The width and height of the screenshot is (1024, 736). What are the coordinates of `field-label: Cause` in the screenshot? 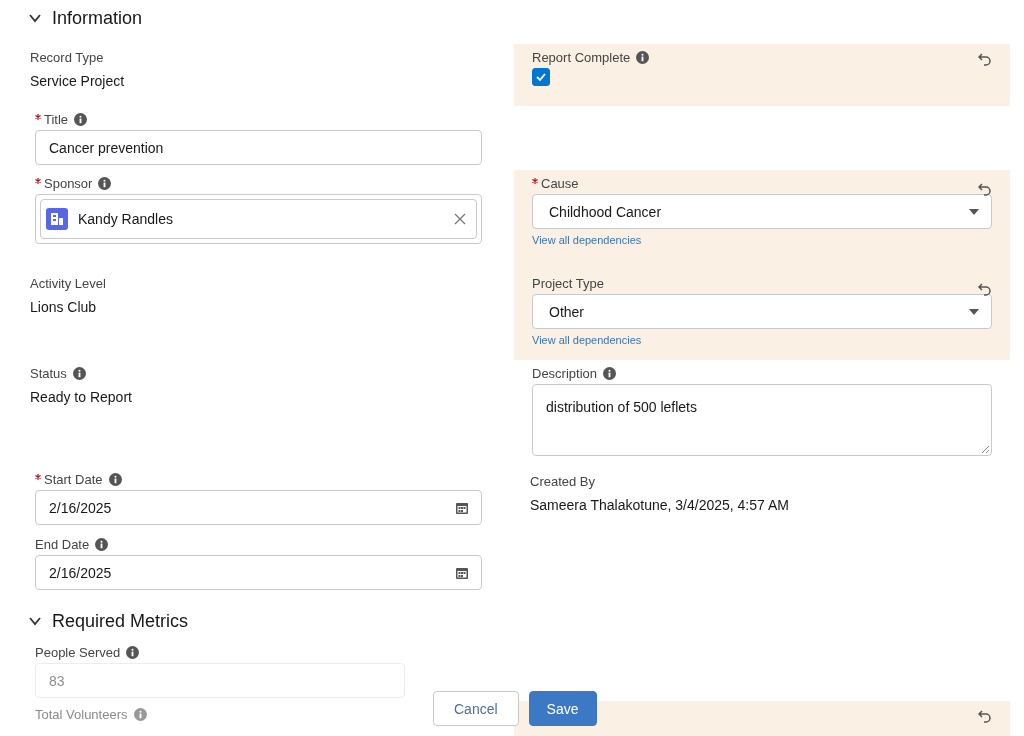 It's located at (560, 183).